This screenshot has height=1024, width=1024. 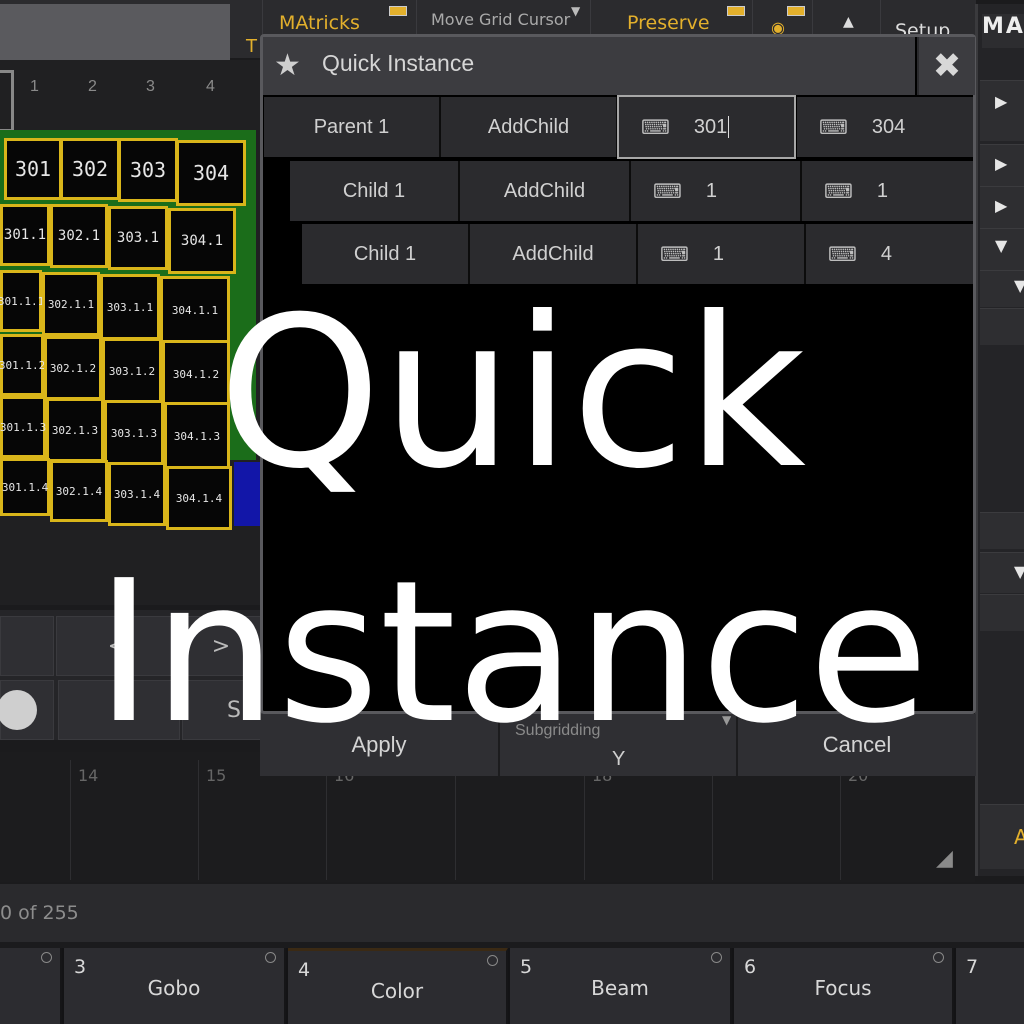 What do you see at coordinates (990, 986) in the screenshot?
I see `preset-button-7: 7` at bounding box center [990, 986].